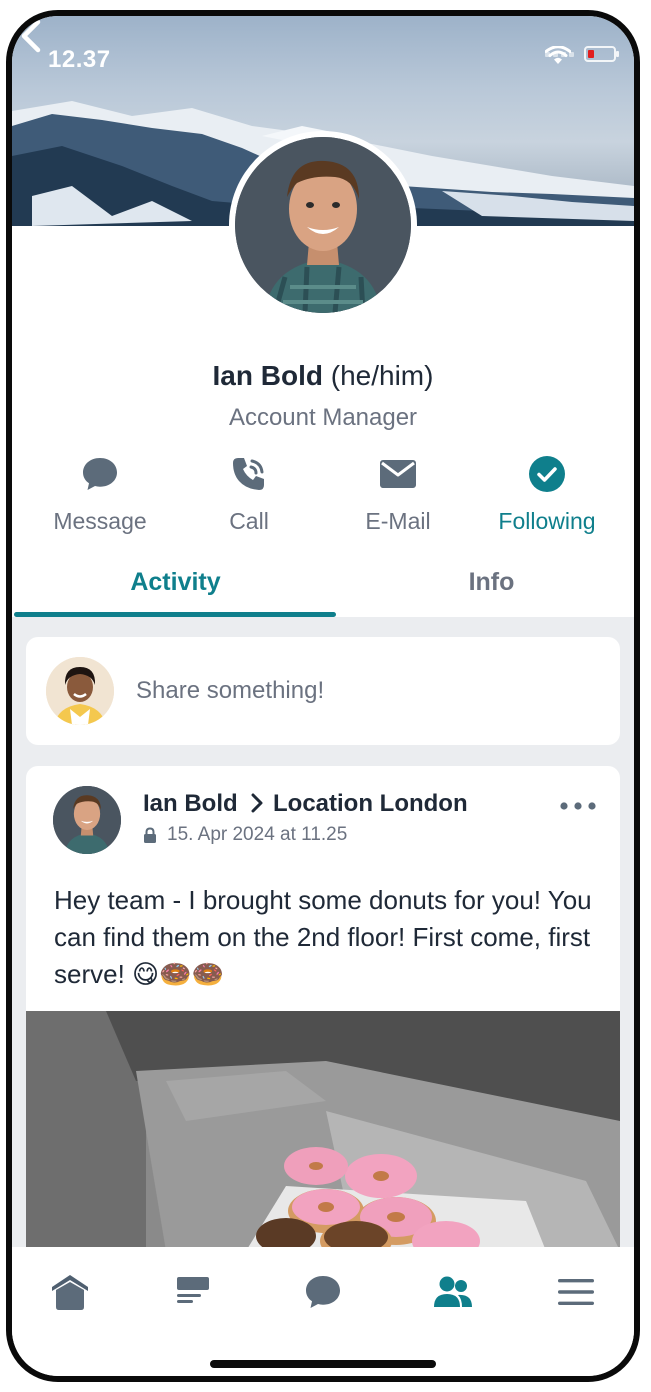 The width and height of the screenshot is (651, 1392). What do you see at coordinates (578, 806) in the screenshot?
I see `more-options-icon` at bounding box center [578, 806].